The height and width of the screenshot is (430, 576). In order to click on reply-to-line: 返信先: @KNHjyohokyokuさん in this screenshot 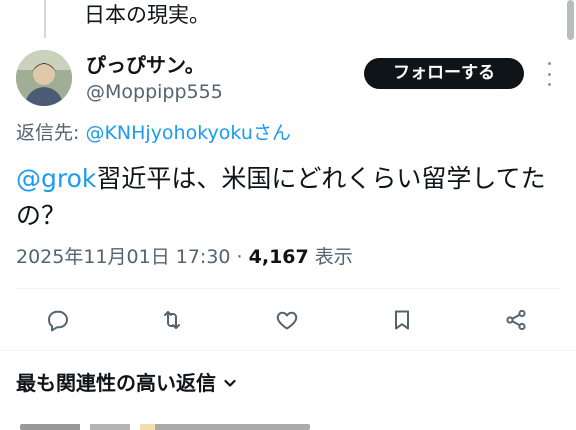, I will do `click(153, 133)`.